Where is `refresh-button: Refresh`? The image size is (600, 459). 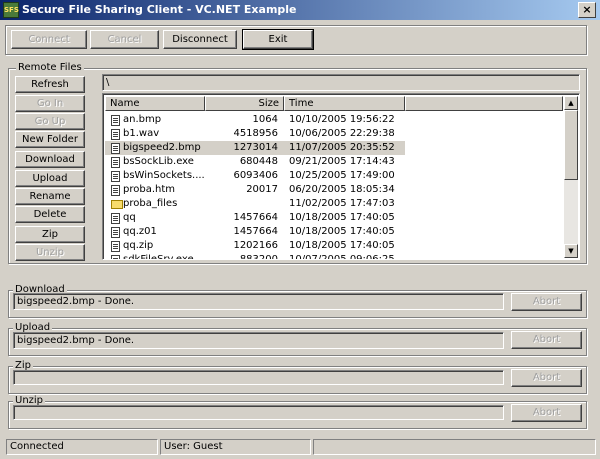
refresh-button: Refresh is located at coordinates (50, 84).